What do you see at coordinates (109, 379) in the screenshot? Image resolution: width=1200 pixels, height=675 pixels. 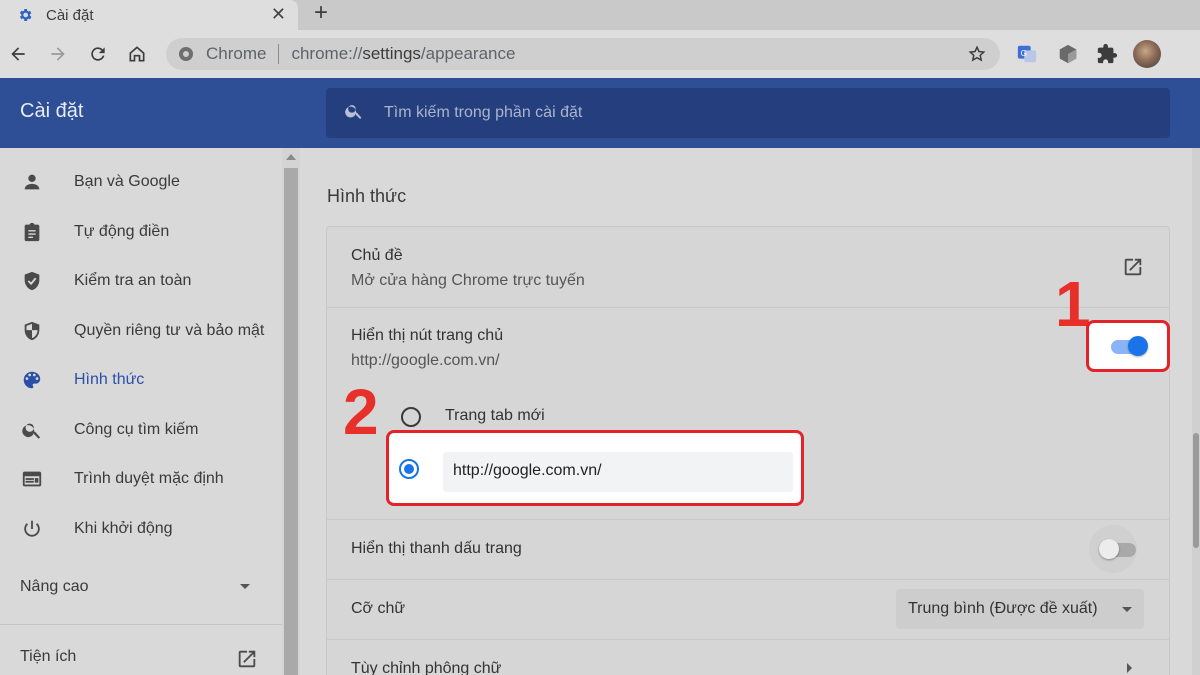 I see `sidebar-item-label: Hình thức` at bounding box center [109, 379].